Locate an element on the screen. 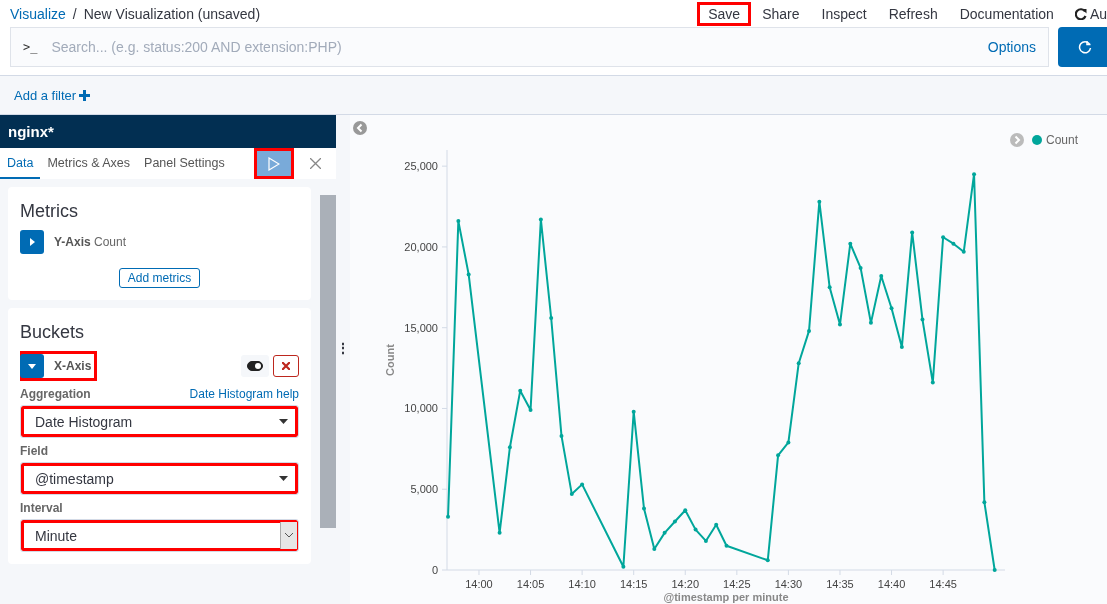 This screenshot has height=604, width=1107. aggregation-header: X-Axis is located at coordinates (59, 366).